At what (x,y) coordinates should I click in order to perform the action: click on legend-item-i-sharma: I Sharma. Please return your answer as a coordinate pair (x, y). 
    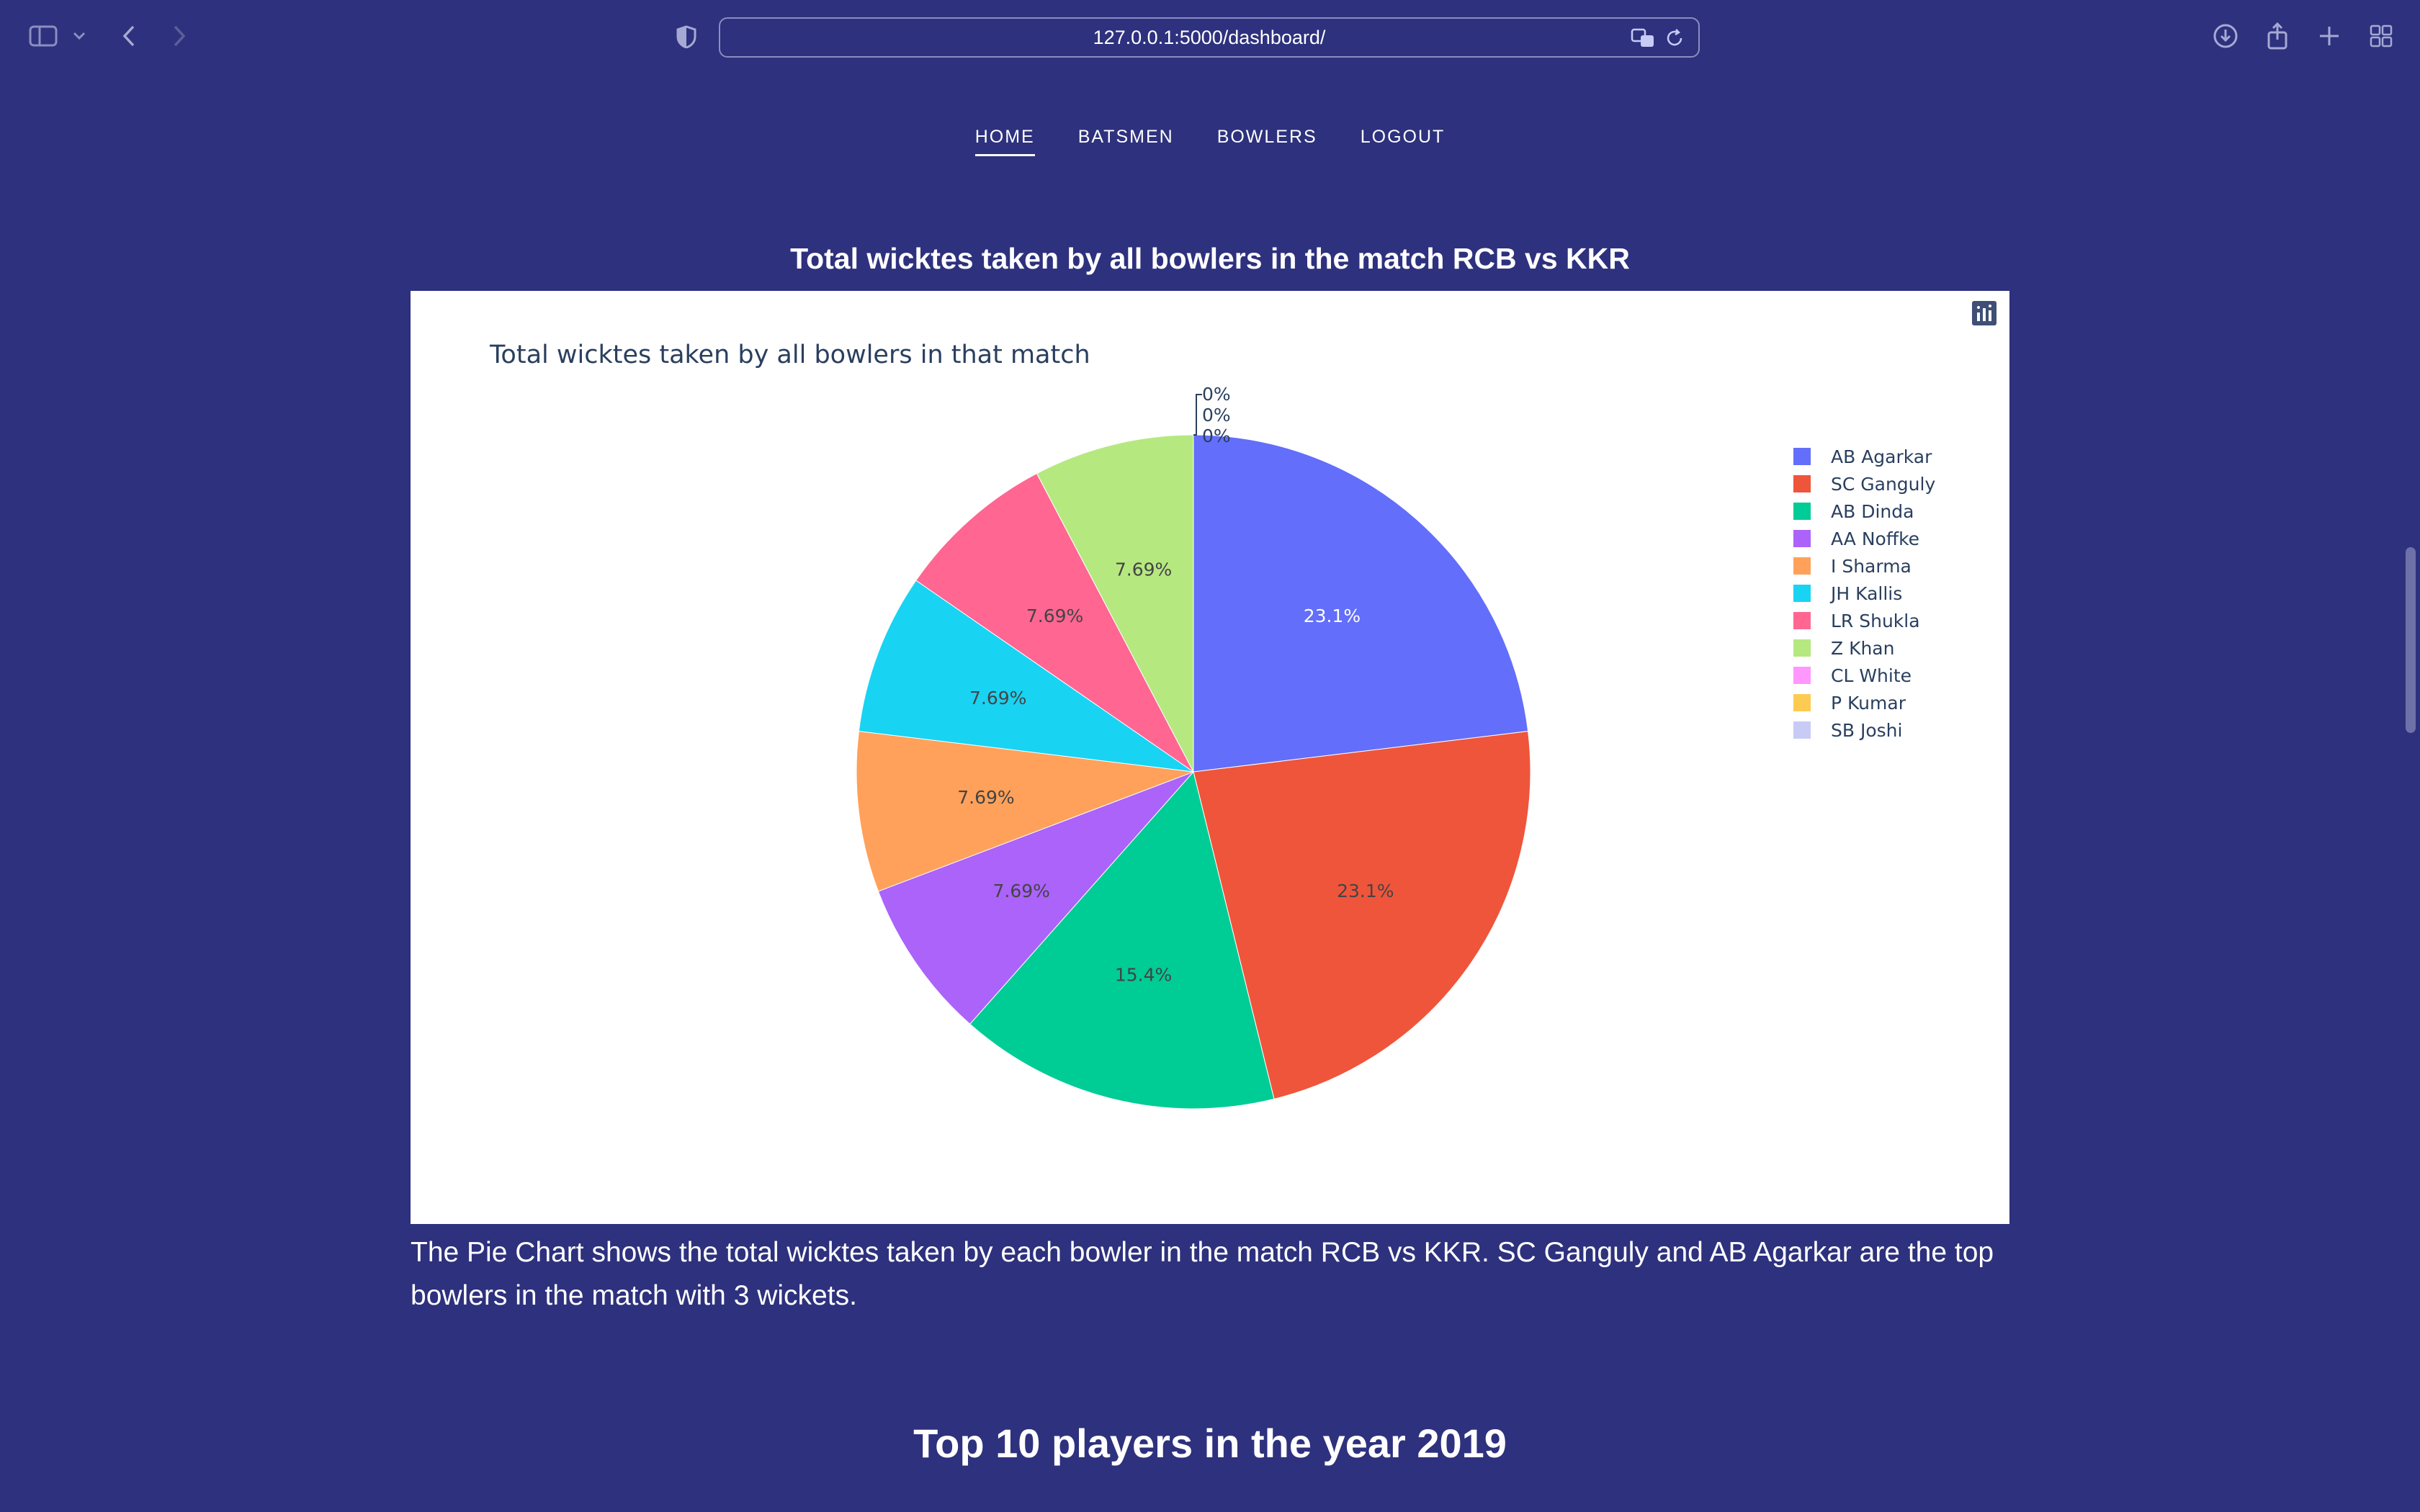
    Looking at the image, I should click on (1852, 566).